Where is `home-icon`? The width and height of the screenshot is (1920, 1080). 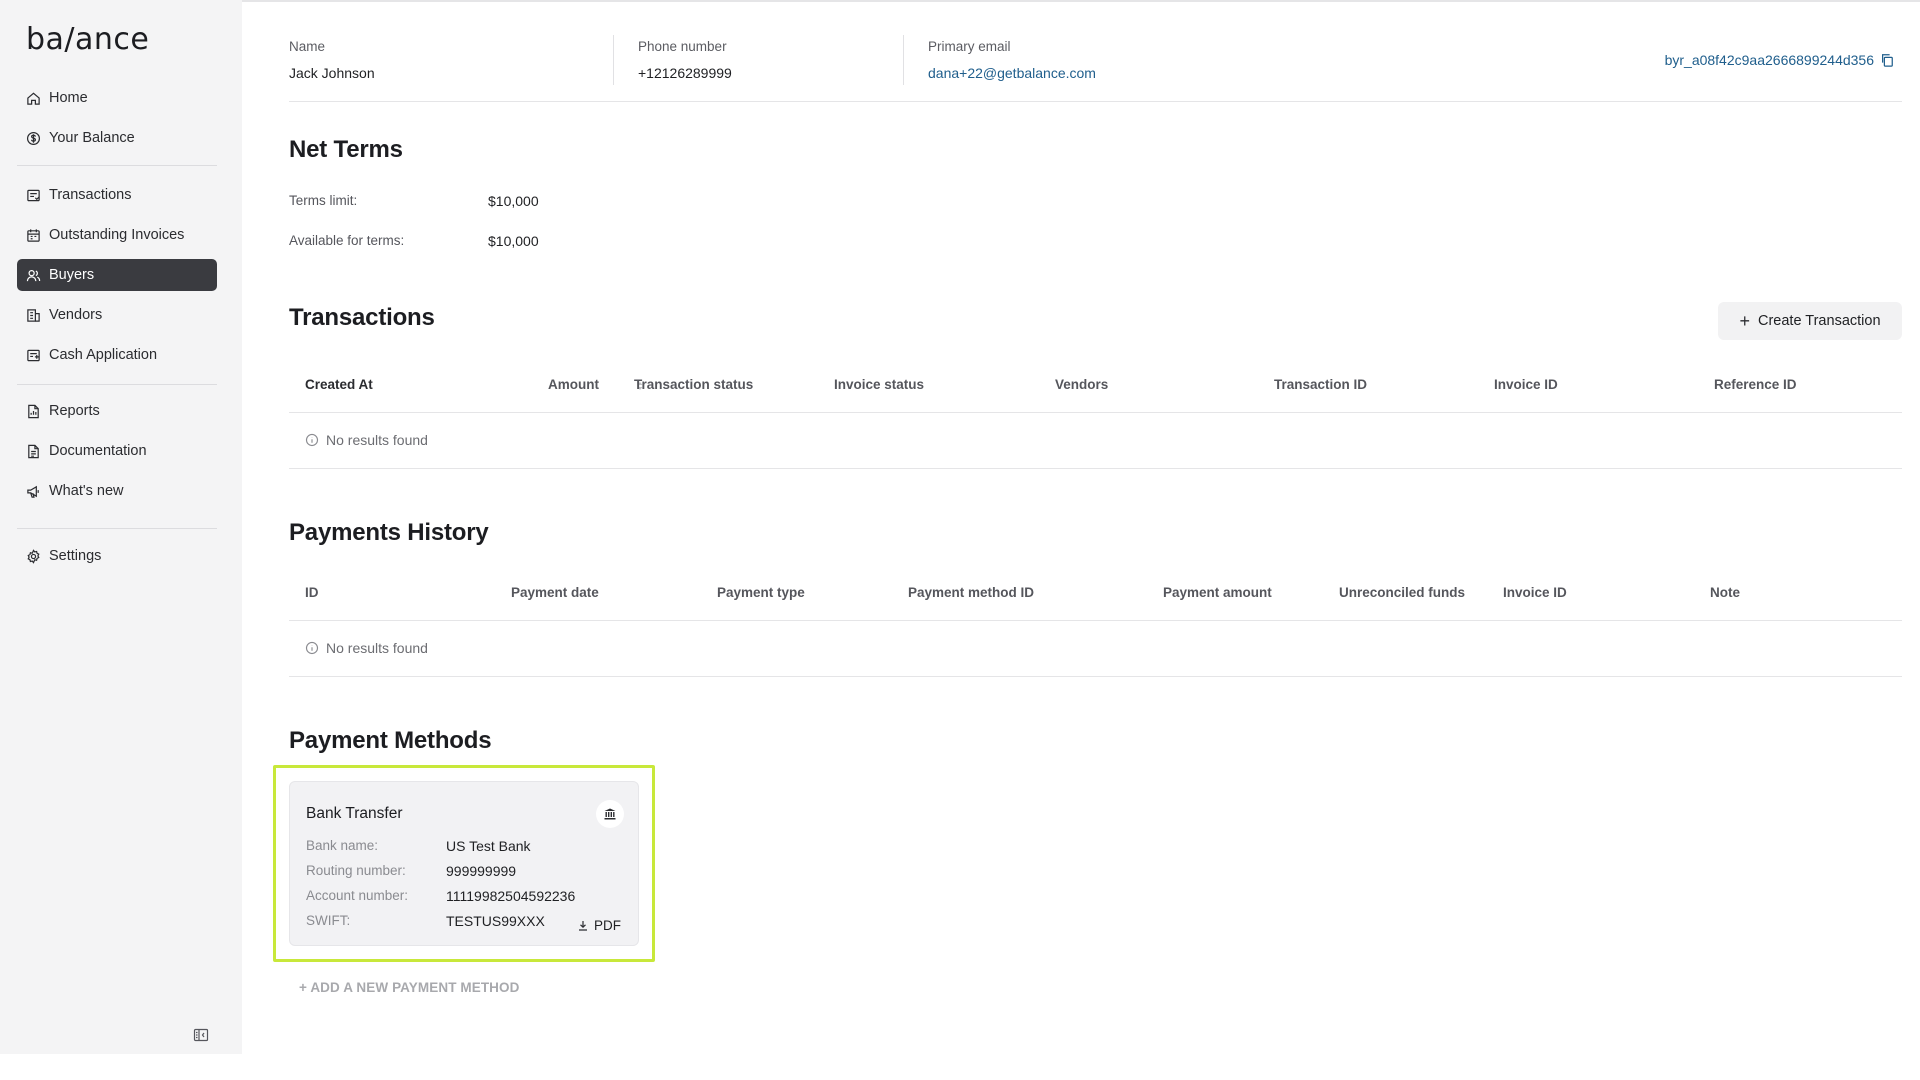 home-icon is located at coordinates (33, 98).